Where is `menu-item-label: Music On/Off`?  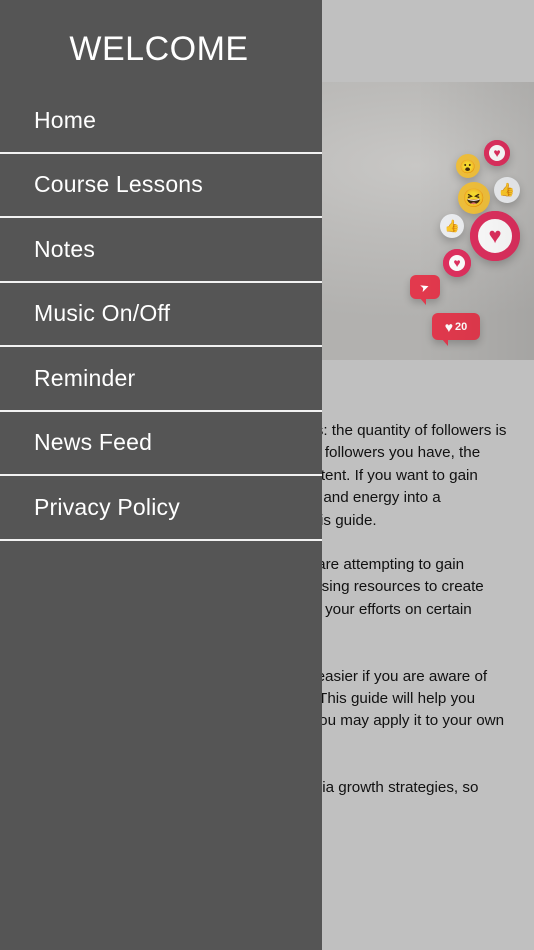
menu-item-label: Music On/Off is located at coordinates (102, 313).